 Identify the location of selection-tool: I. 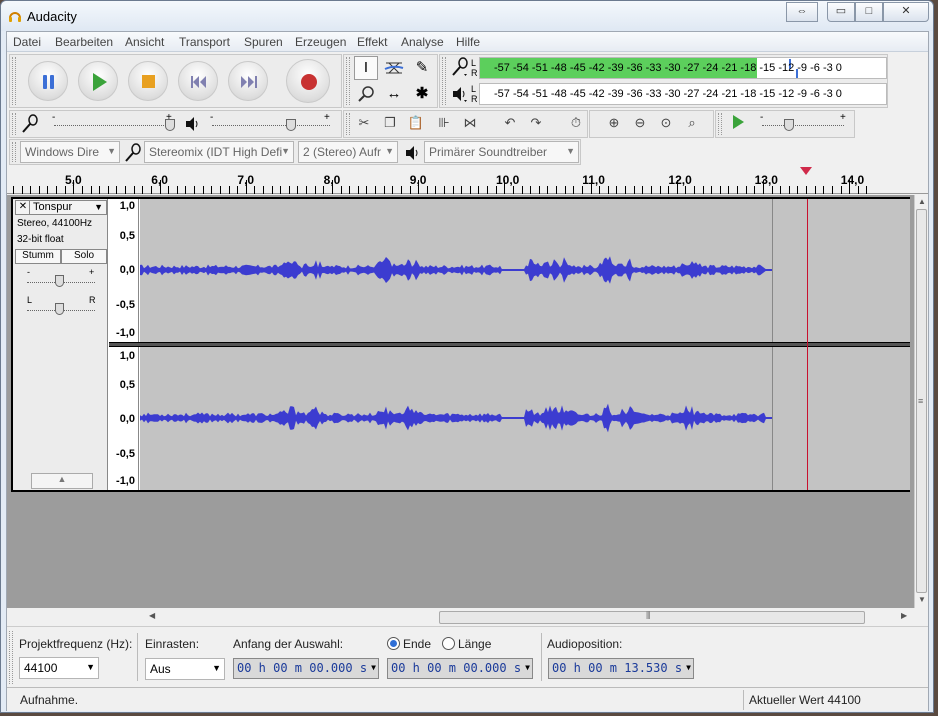
(366, 68).